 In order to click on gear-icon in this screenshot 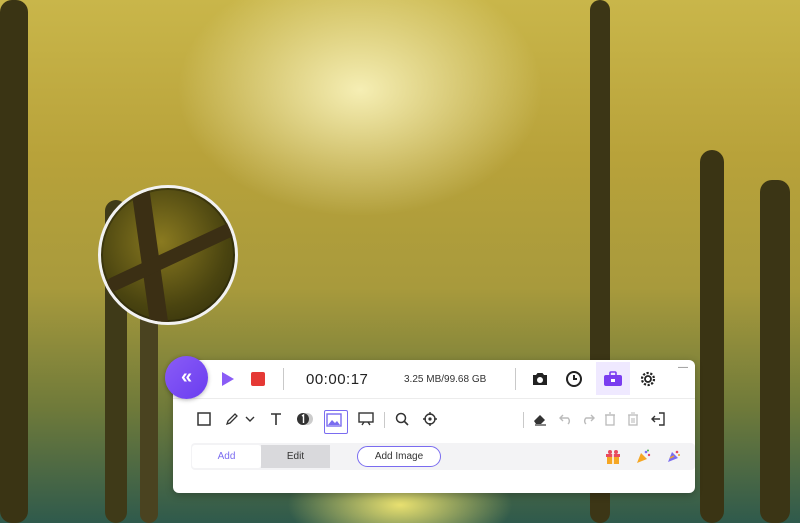, I will do `click(648, 379)`.